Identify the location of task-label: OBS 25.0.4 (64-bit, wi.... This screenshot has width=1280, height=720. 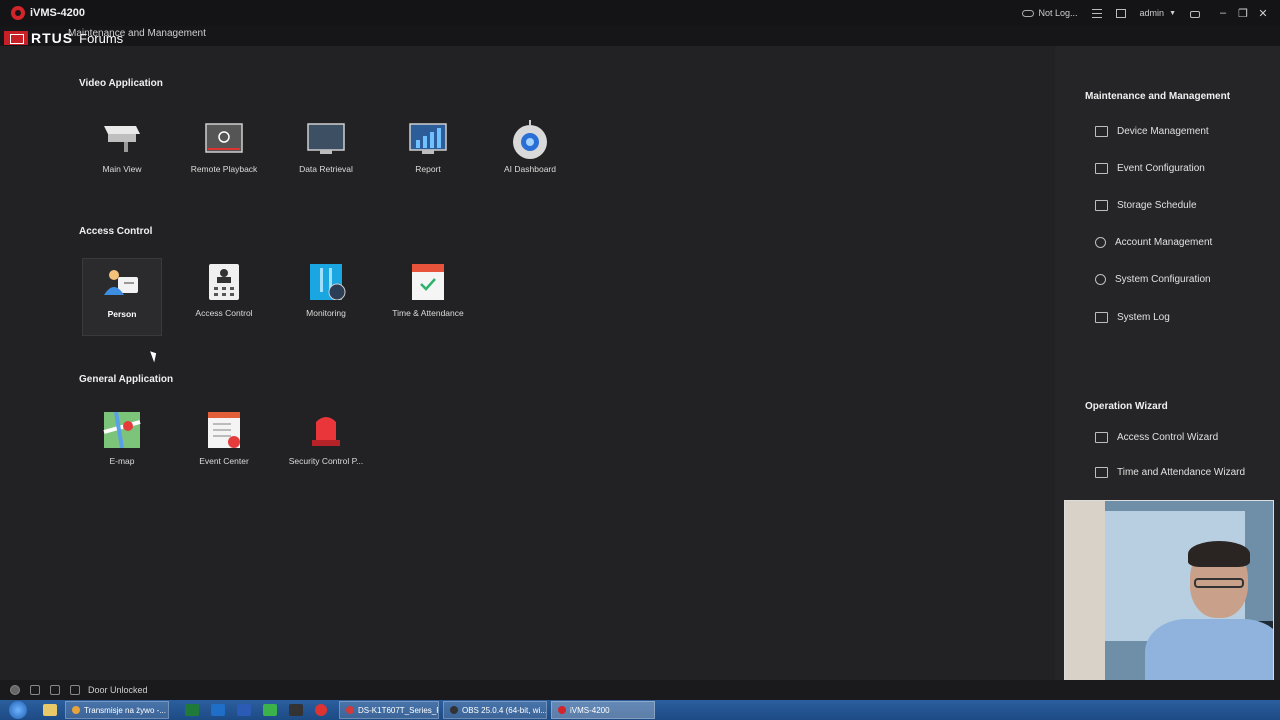
(504, 710).